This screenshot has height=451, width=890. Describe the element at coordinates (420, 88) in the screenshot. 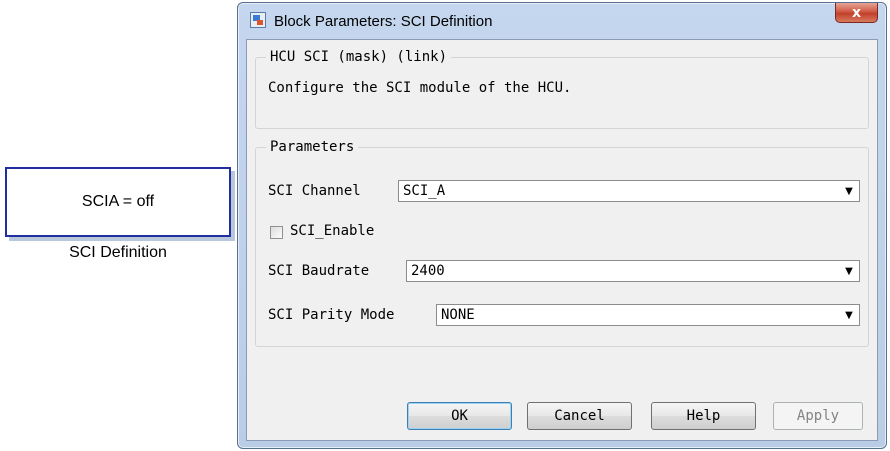

I see `mask-description: Configure the SCI module of the HCU.` at that location.